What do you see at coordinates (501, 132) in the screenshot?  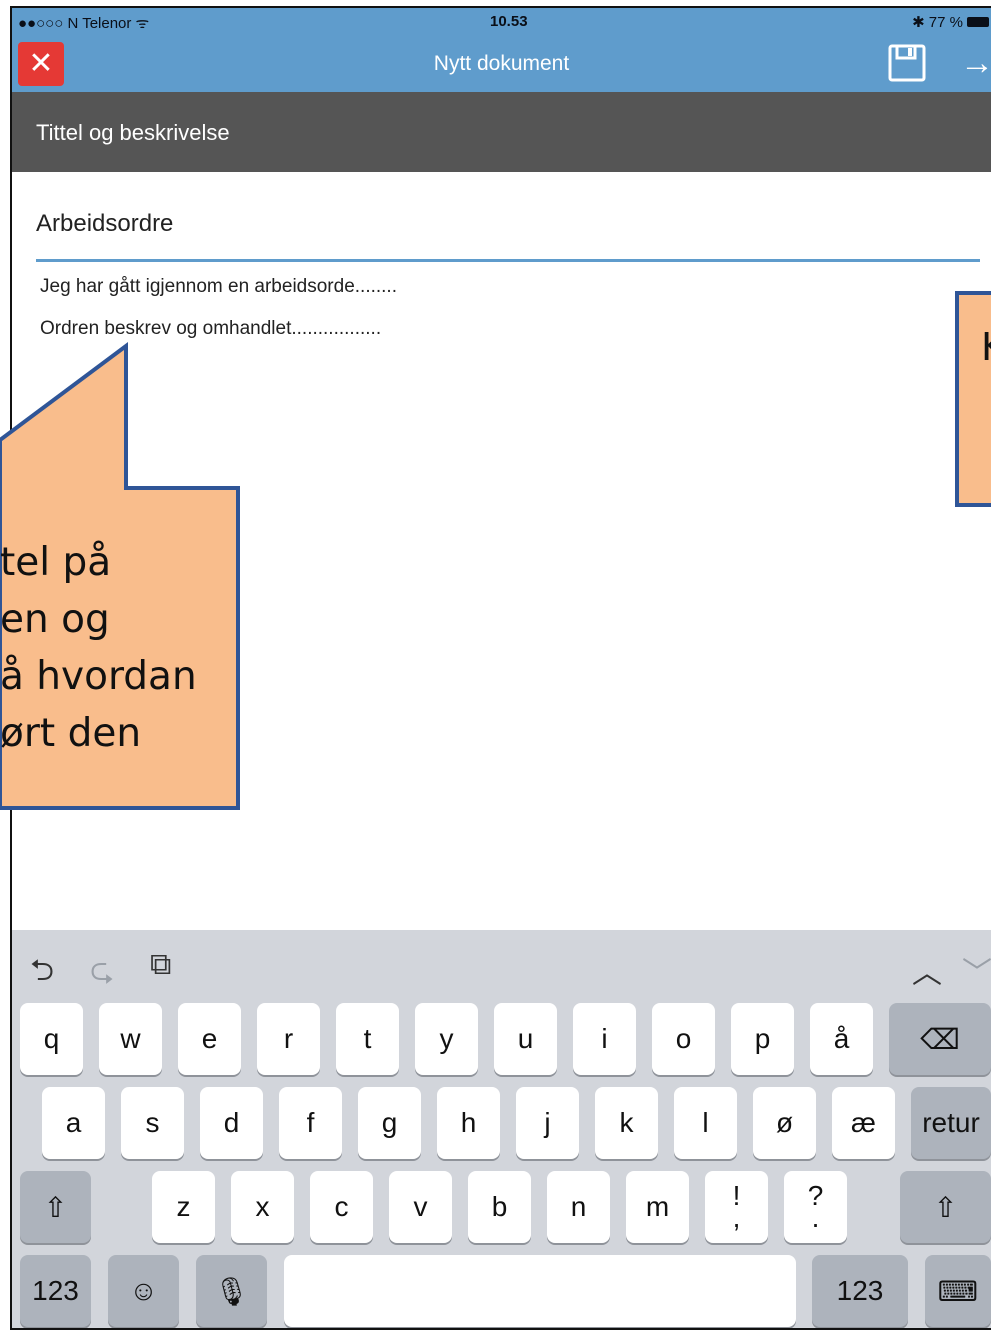 I see `section-header: Tittel og beskrivelse` at bounding box center [501, 132].